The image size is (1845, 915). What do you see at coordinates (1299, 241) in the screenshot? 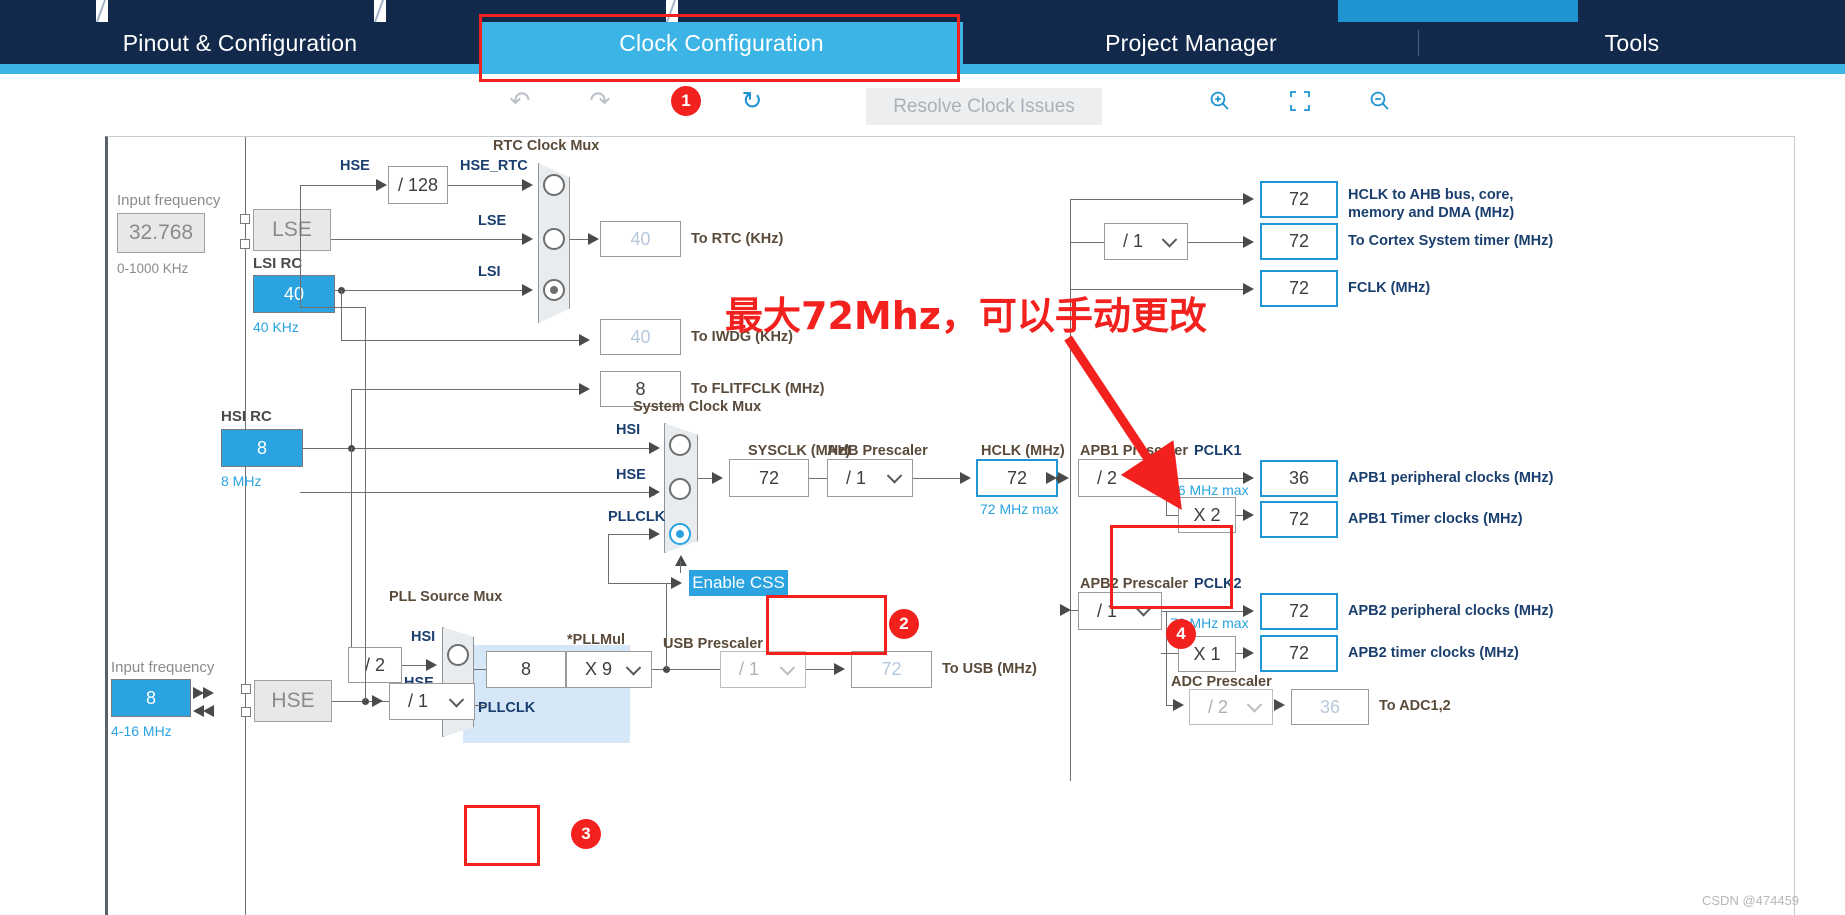
I see `cortex-timer-value-box: 72` at bounding box center [1299, 241].